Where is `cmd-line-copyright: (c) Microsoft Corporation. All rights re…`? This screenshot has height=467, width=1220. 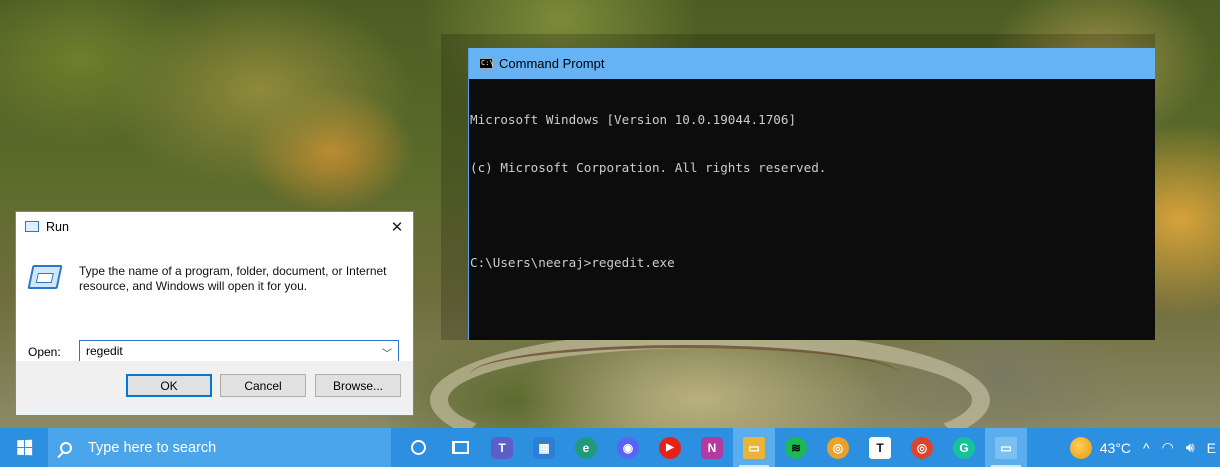
cmd-line-copyright: (c) Microsoft Corporation. All rights re… is located at coordinates (648, 167).